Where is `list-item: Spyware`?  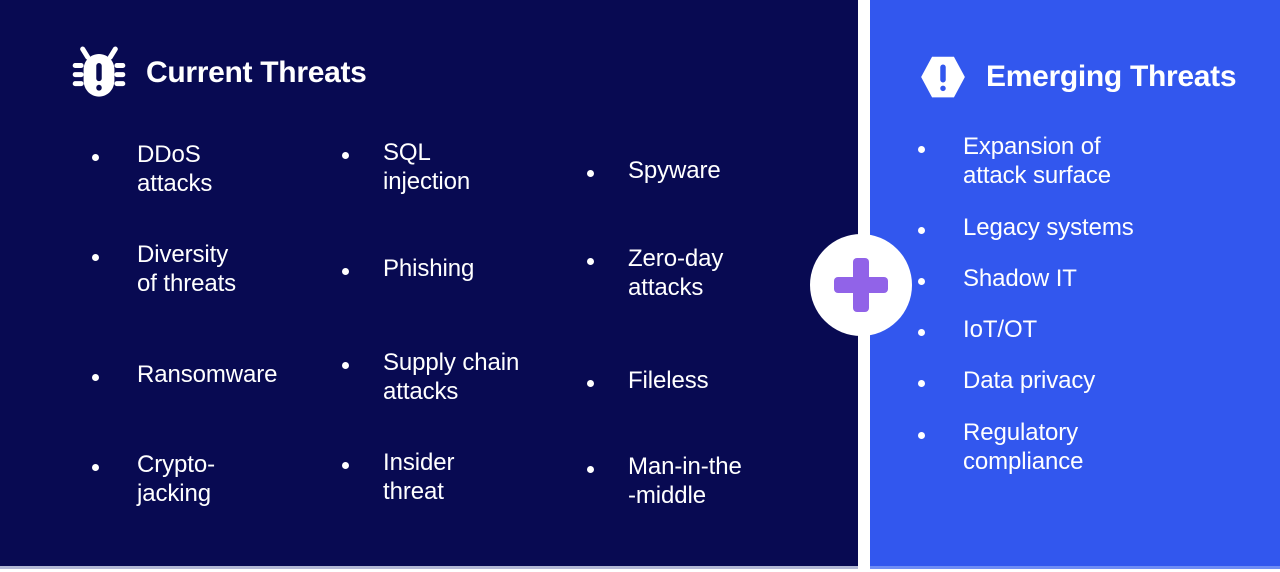
list-item: Spyware is located at coordinates (654, 170).